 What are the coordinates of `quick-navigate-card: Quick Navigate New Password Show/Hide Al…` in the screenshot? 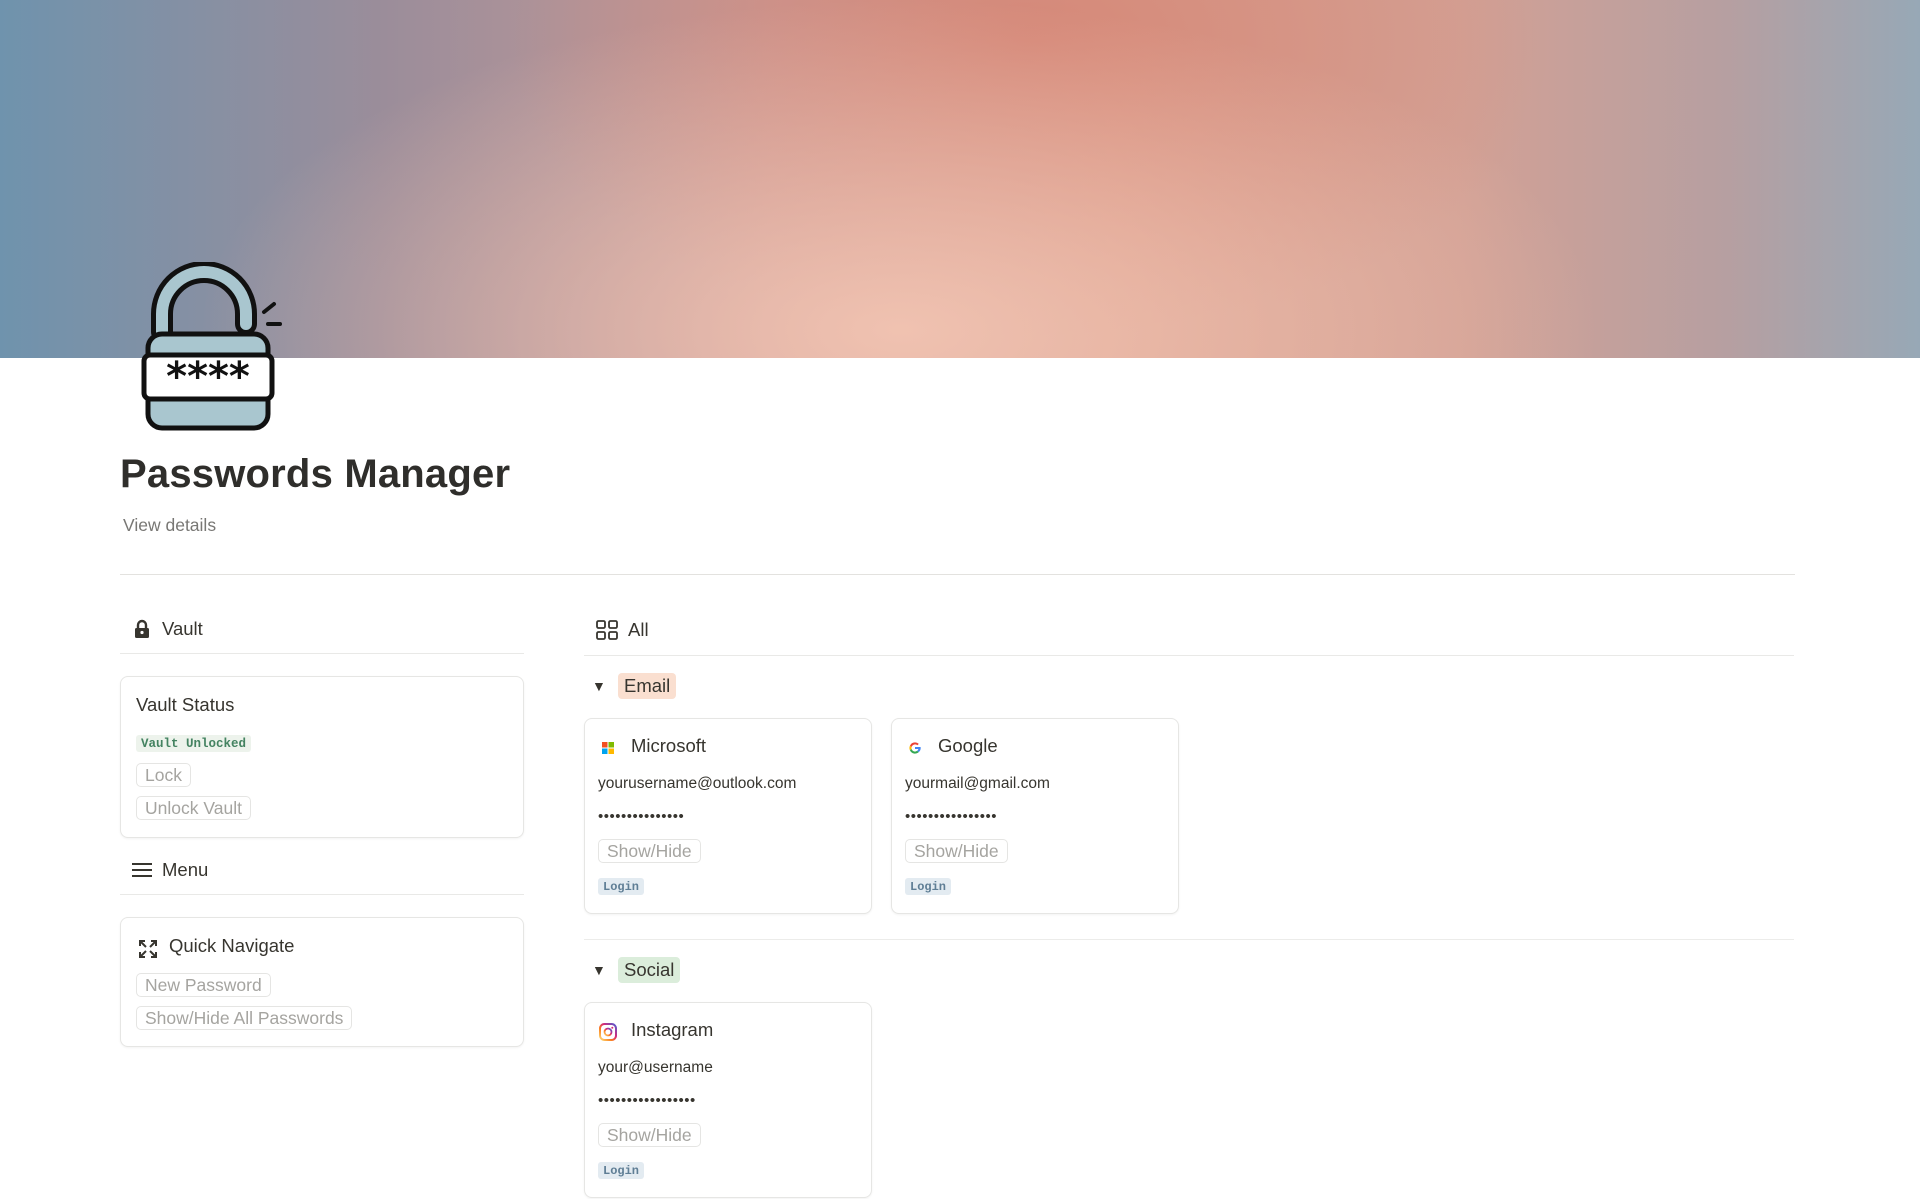 It's located at (322, 982).